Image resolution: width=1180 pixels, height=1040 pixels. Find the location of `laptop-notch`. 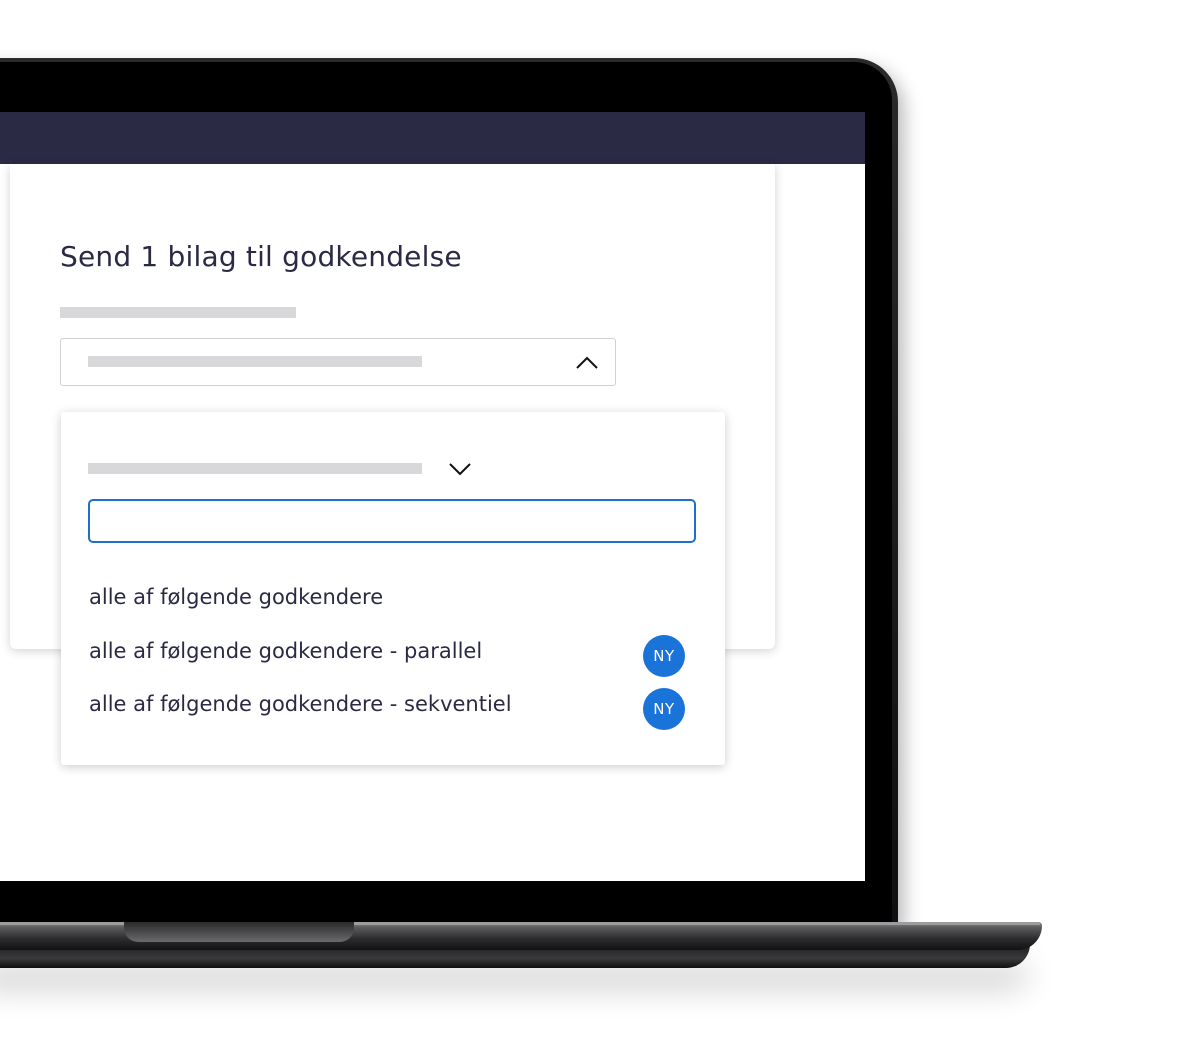

laptop-notch is located at coordinates (239, 932).